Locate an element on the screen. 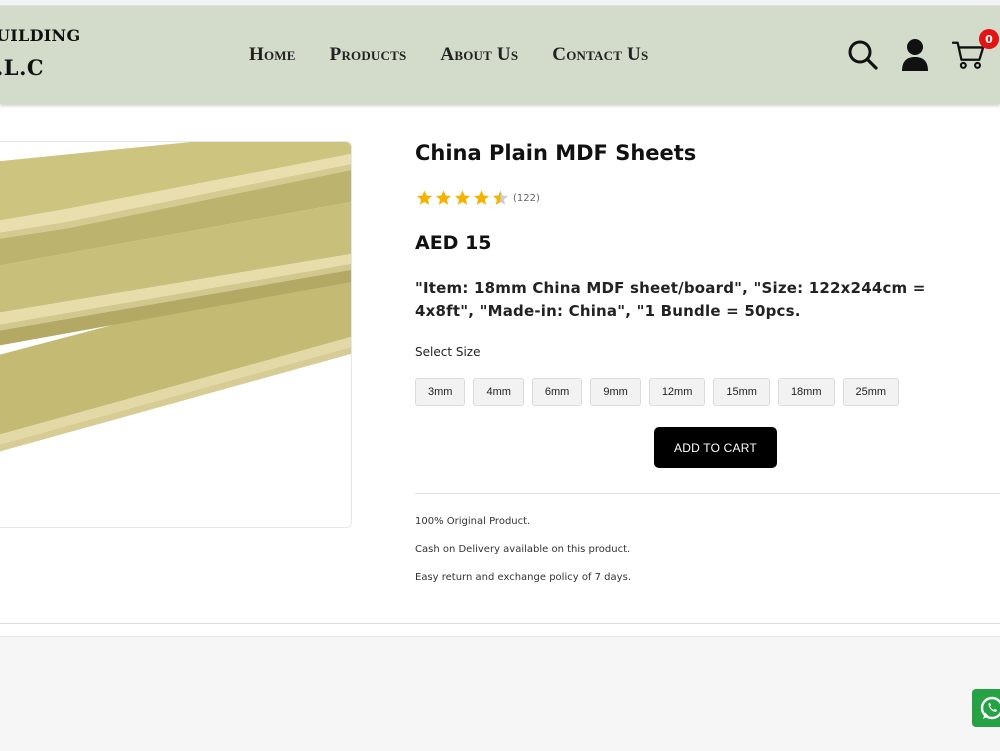 The image size is (1000, 751). size-options: 3mm 4mm 6mm 9mm 12mm 15mm 18mm 25mm is located at coordinates (661, 392).